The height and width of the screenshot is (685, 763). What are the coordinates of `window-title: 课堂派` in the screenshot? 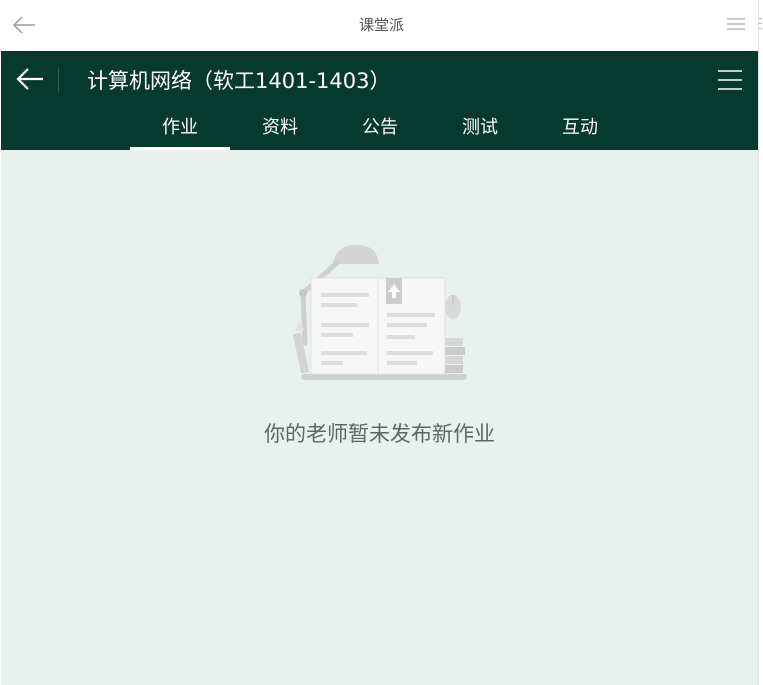 It's located at (381, 25).